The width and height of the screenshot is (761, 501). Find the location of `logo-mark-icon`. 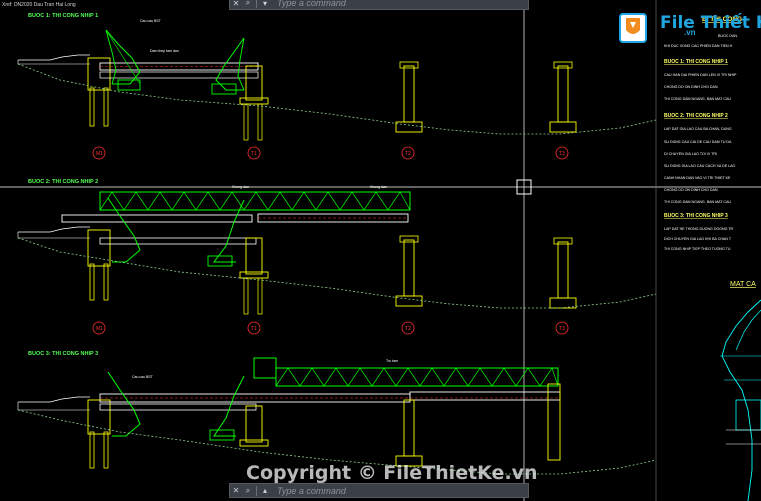

logo-mark-icon is located at coordinates (633, 28).